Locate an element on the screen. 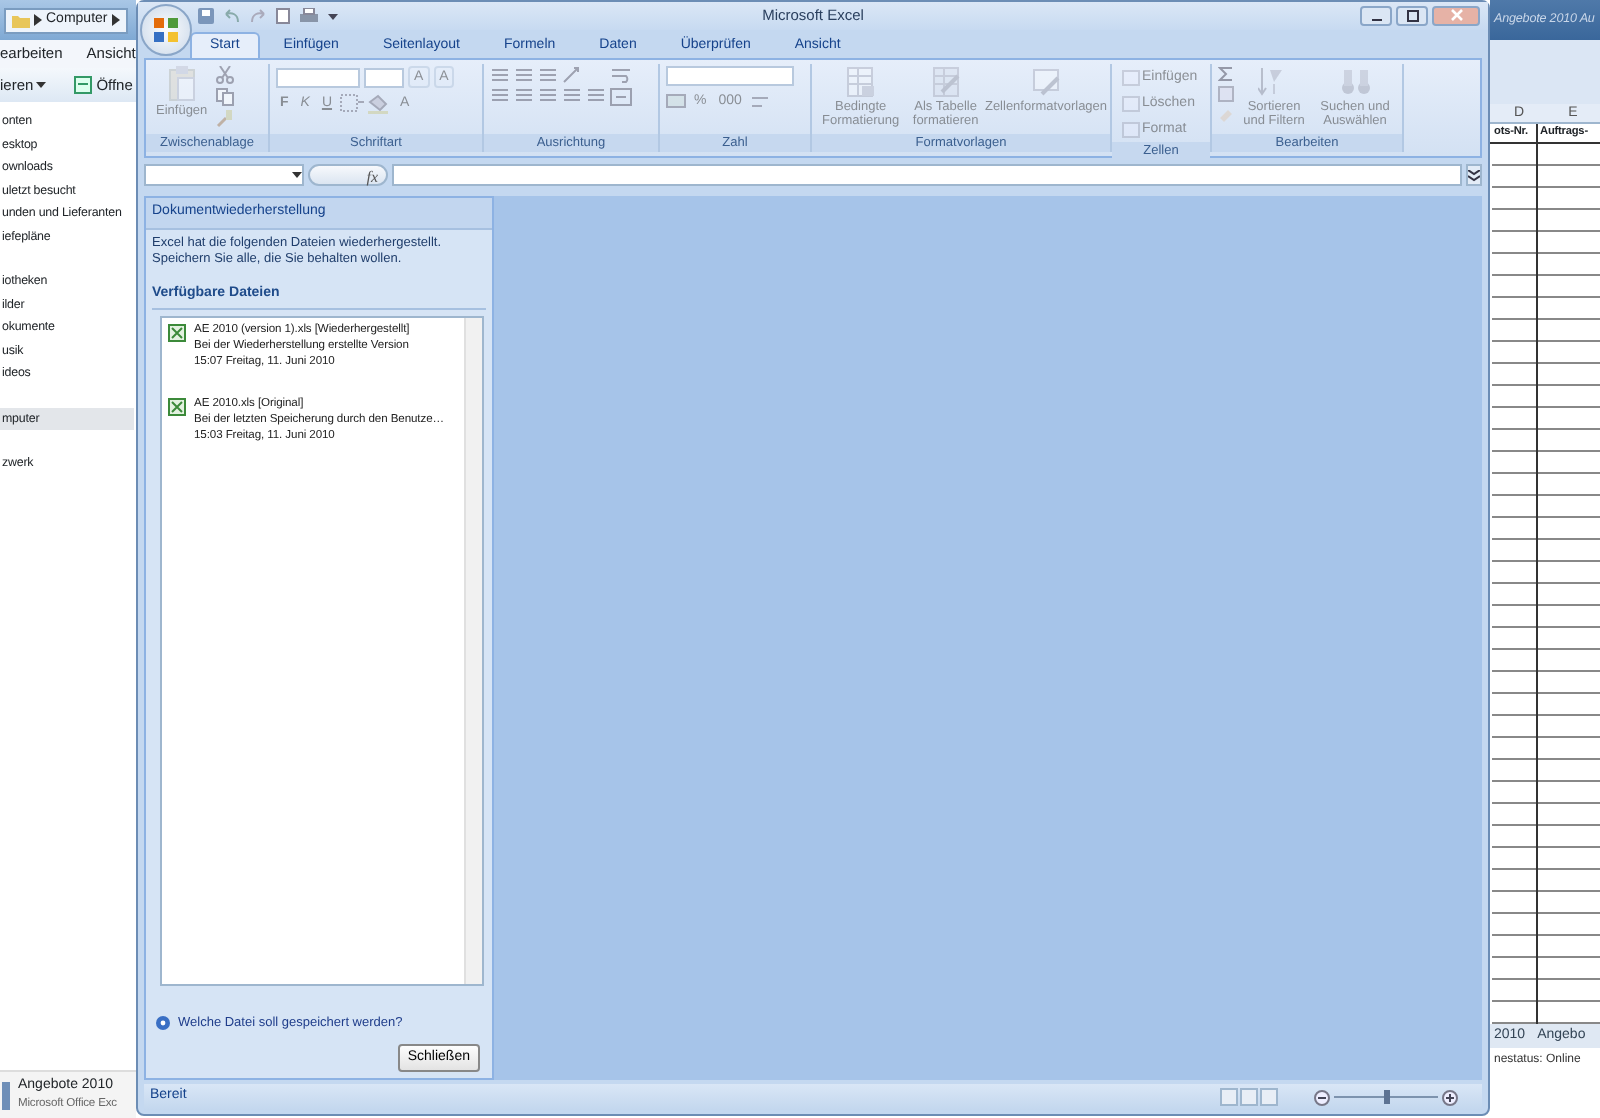  scrollbar is located at coordinates (473, 650).